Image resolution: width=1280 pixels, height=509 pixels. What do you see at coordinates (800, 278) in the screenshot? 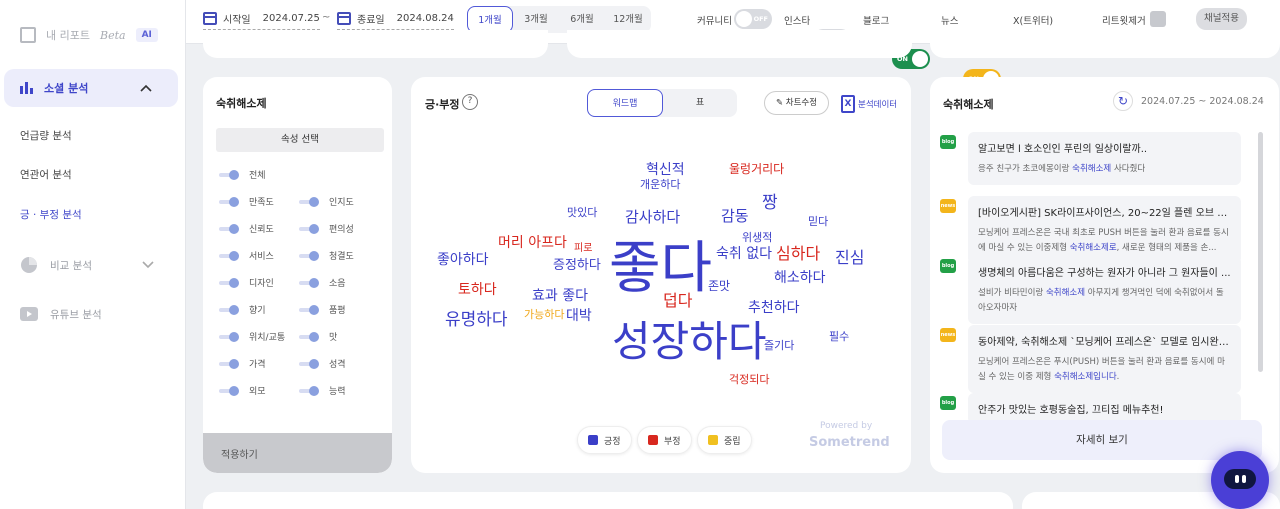
I see `word-pos: 해소하다` at bounding box center [800, 278].